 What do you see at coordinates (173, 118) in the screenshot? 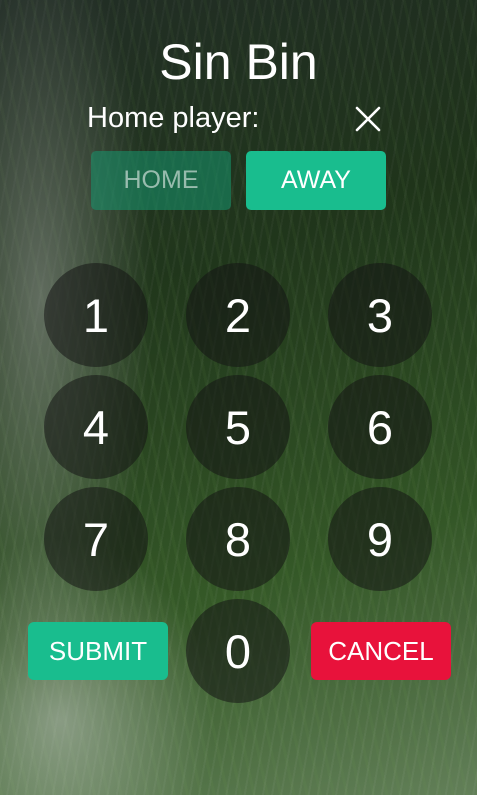
I see `player-team-label: Home player:` at bounding box center [173, 118].